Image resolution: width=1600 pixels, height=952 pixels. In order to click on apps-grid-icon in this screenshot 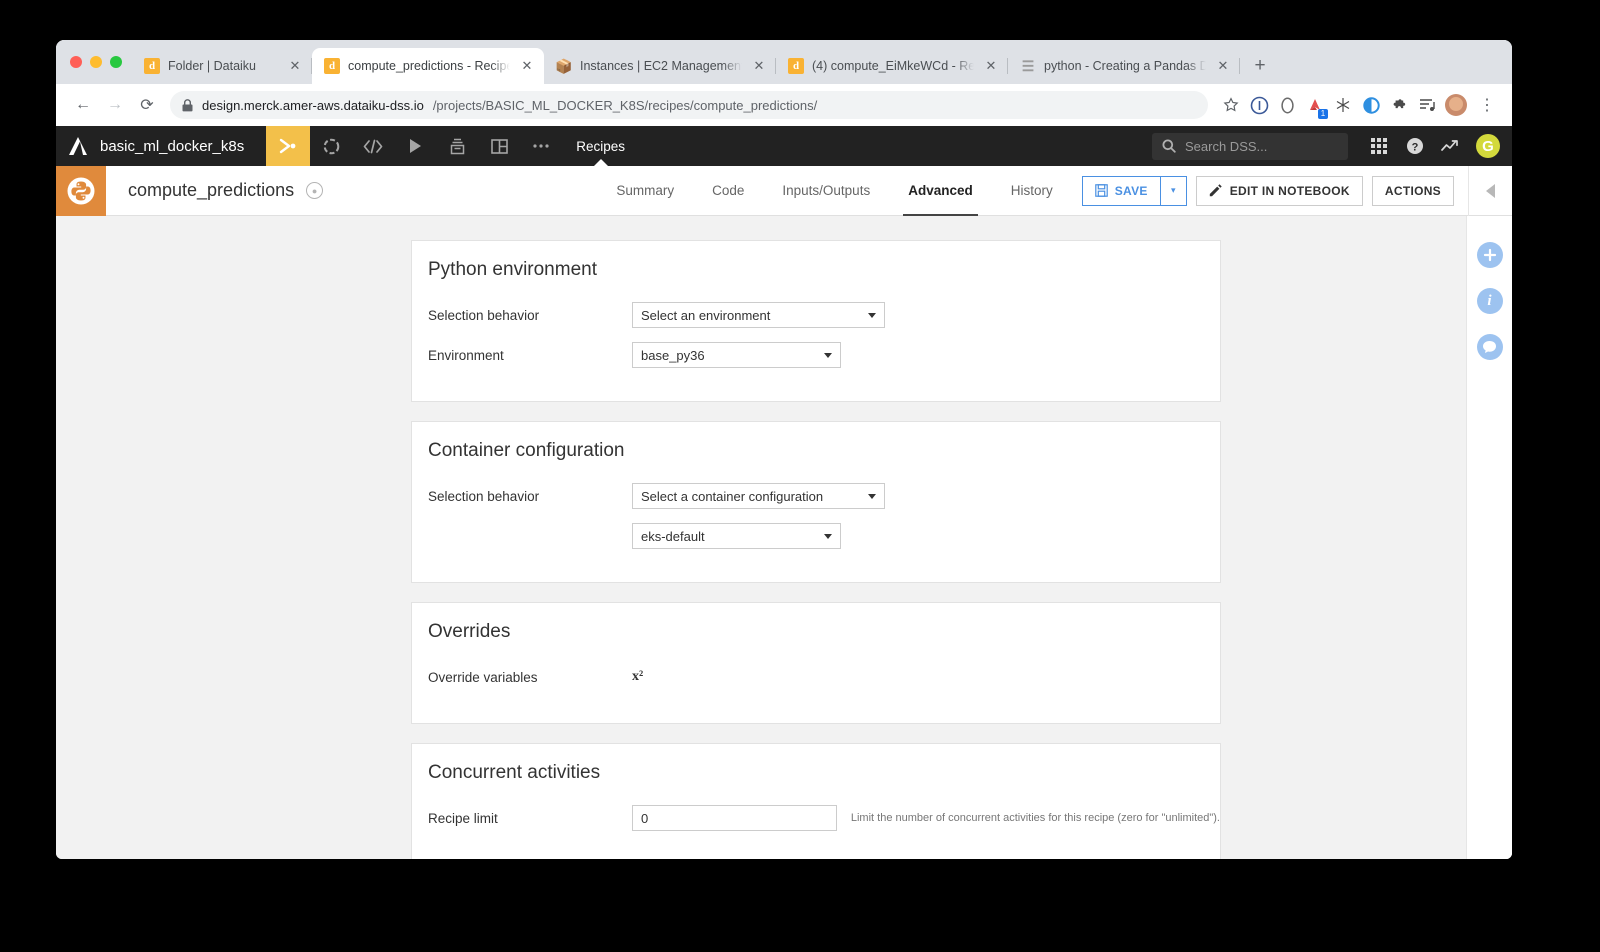, I will do `click(1379, 146)`.